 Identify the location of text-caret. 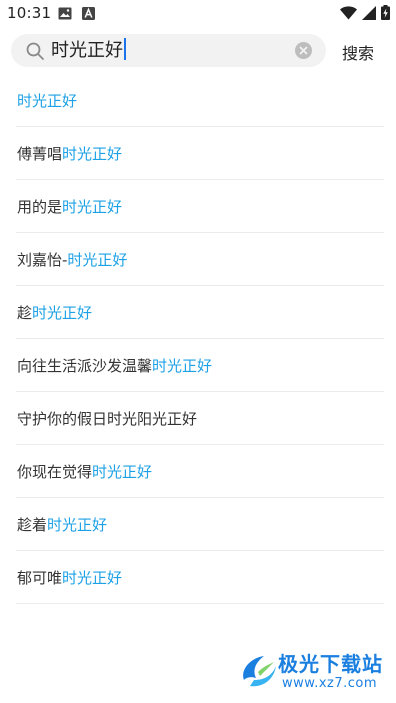
(125, 49).